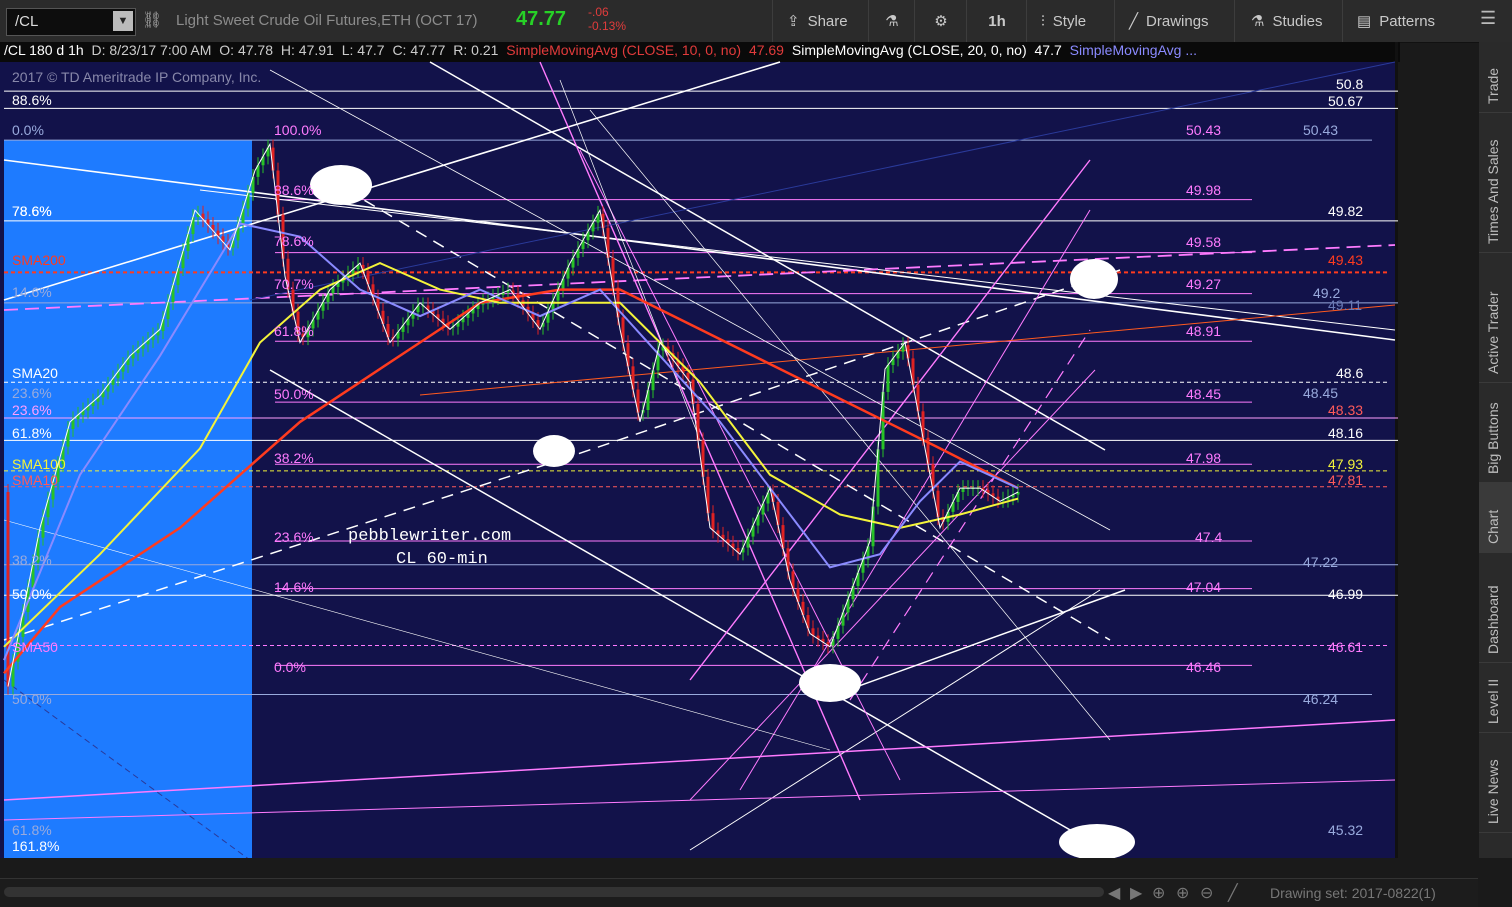 The width and height of the screenshot is (1512, 907). I want to click on right-price-label: 46.46, so click(1203, 667).